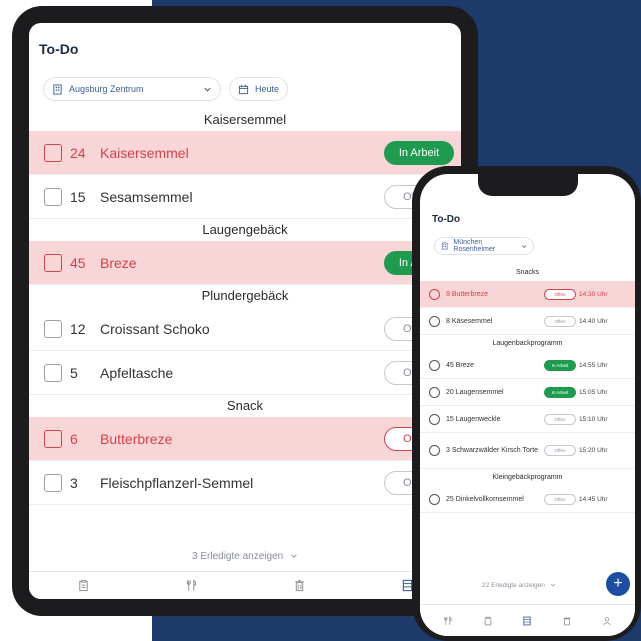 The height and width of the screenshot is (641, 641). I want to click on list-item: 15 Laugenweckle Offen 15:10 Uhr, so click(527, 419).